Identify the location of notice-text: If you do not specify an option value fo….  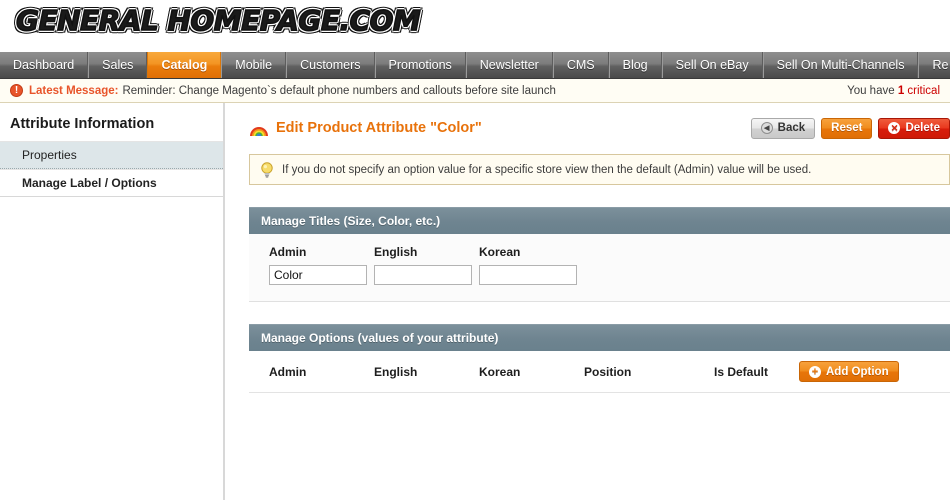
(547, 169).